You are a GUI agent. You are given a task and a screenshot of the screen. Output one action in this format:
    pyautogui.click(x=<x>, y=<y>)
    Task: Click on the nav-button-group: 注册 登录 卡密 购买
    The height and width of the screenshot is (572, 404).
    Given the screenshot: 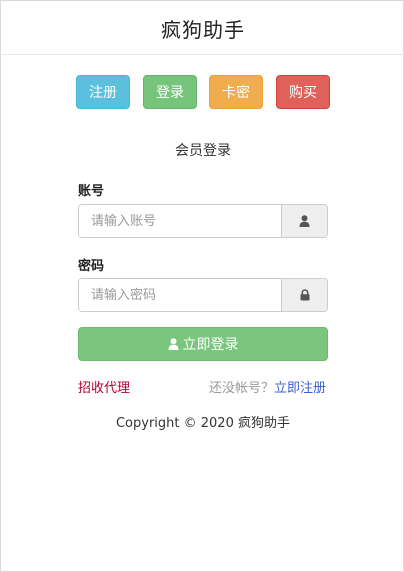 What is the action you would take?
    pyautogui.click(x=203, y=92)
    